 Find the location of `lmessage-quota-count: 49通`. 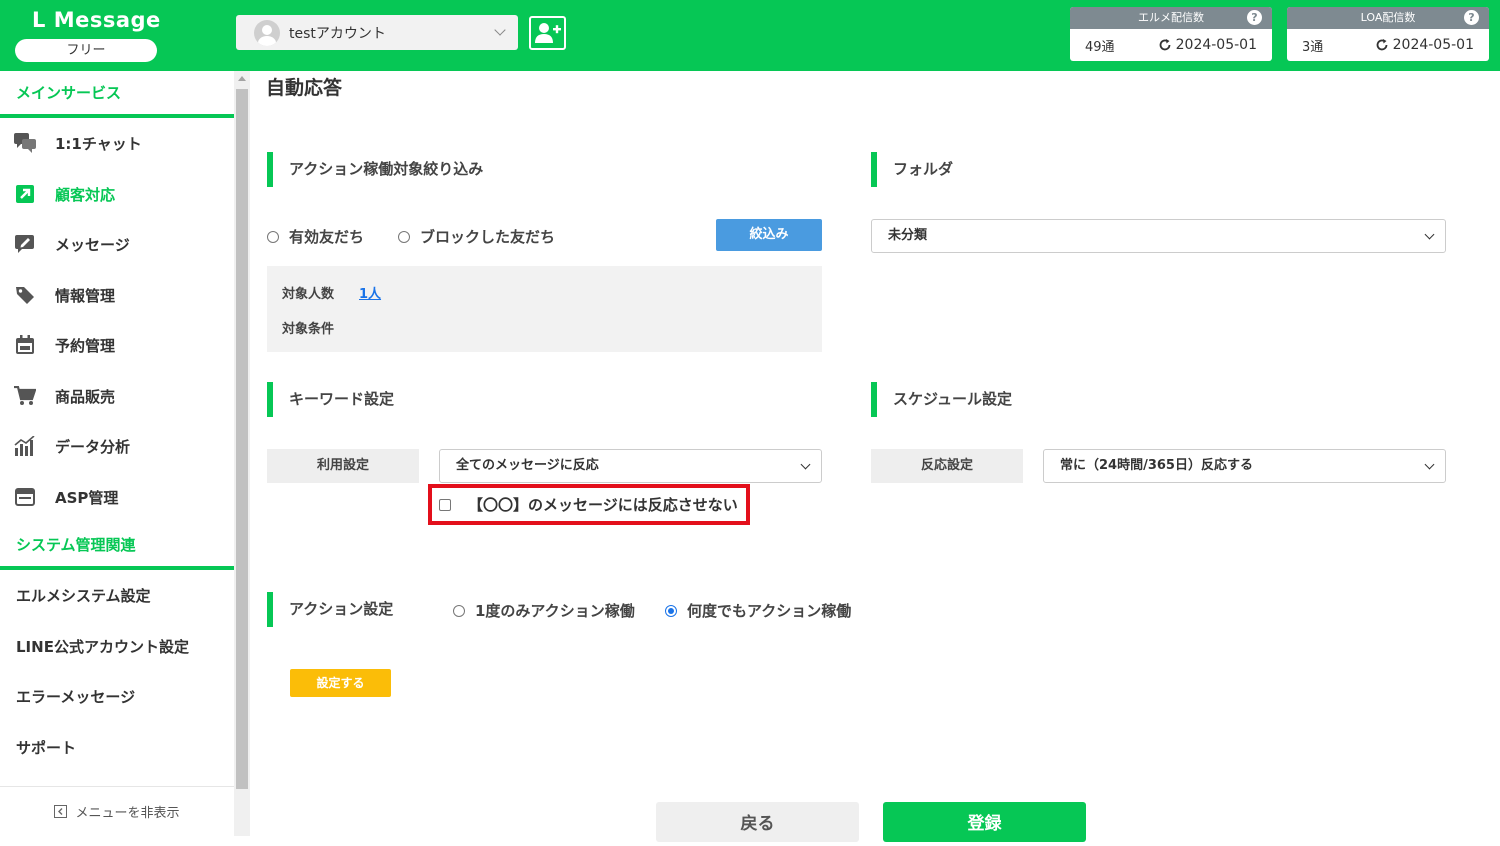

lmessage-quota-count: 49通 is located at coordinates (1100, 47).